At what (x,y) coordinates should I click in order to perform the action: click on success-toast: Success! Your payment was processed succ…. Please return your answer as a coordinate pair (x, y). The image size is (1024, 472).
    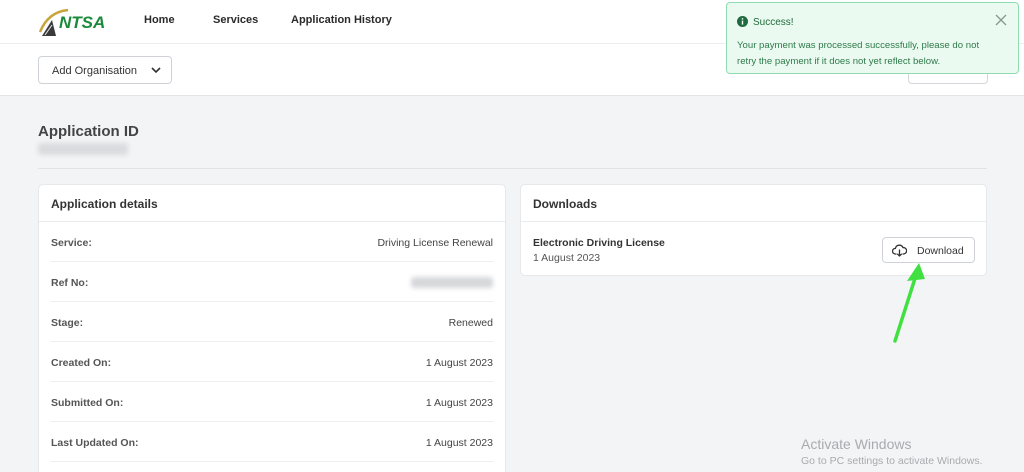
    Looking at the image, I should click on (872, 38).